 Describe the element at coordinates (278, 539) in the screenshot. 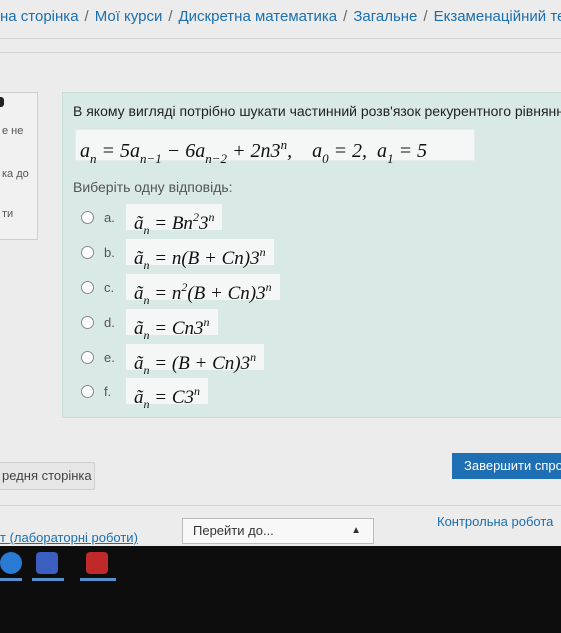

I see `jump-to-select: Перейти до... ▲▼` at that location.